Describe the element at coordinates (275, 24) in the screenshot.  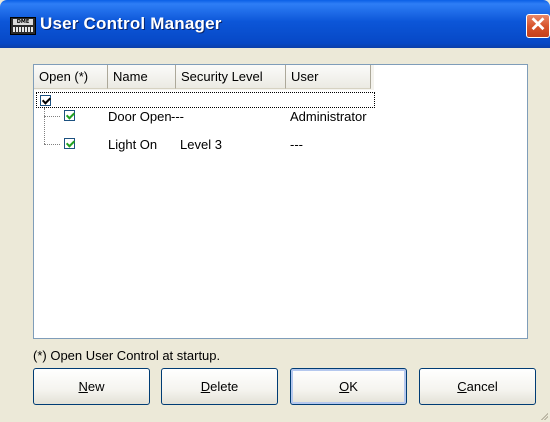
I see `title-bar: DME User Control Manager ✕` at that location.